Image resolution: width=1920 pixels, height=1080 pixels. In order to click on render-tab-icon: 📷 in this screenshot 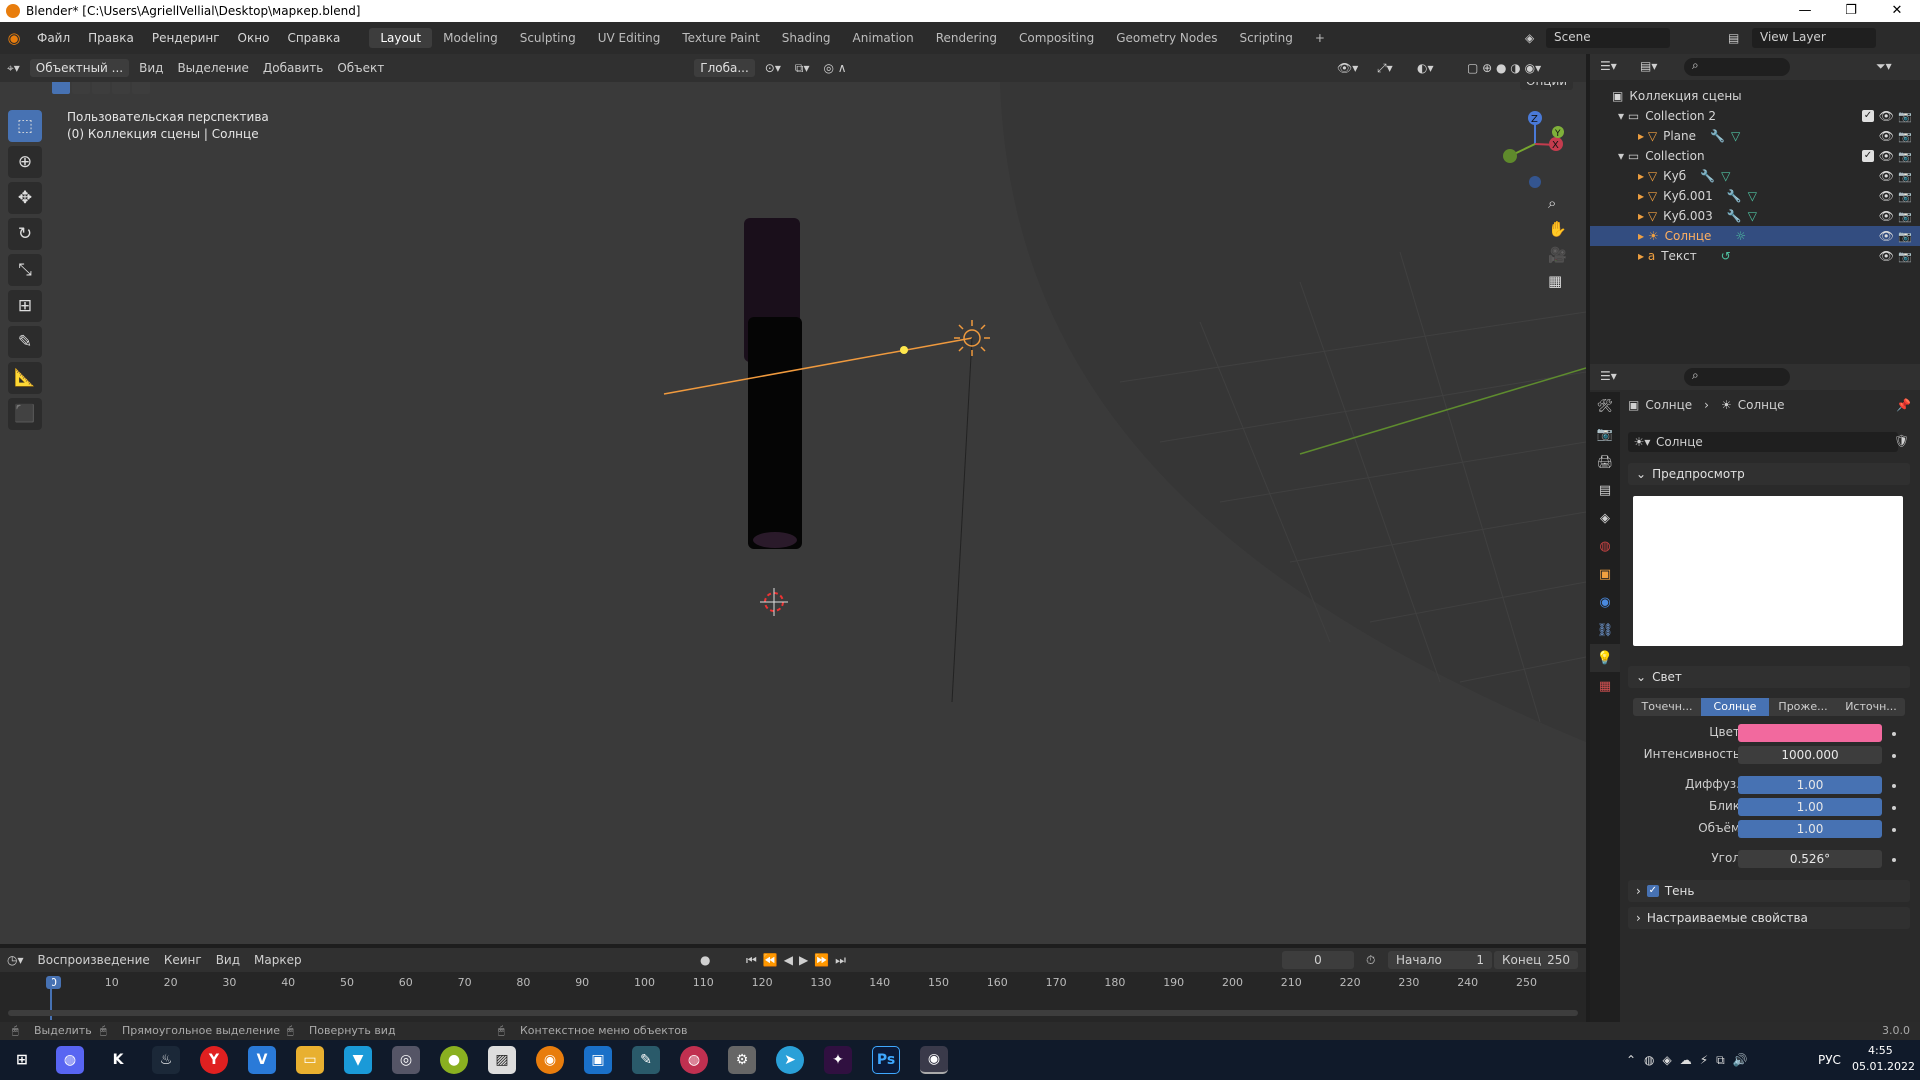, I will do `click(1605, 434)`.